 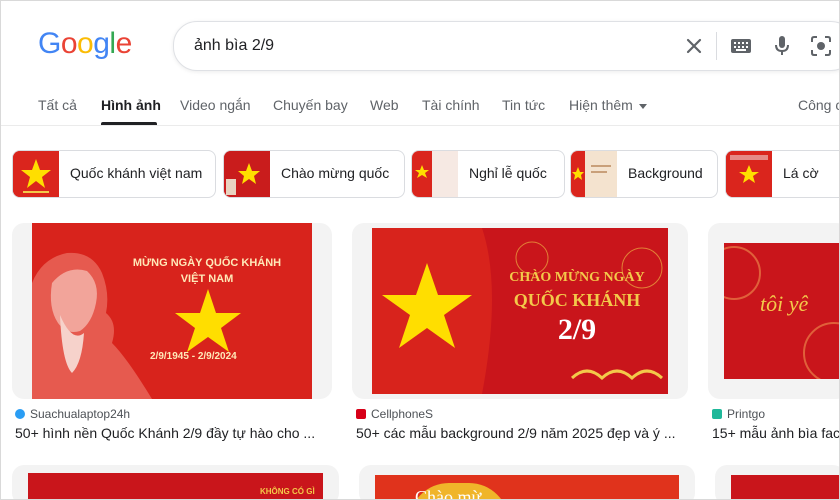 What do you see at coordinates (215, 105) in the screenshot?
I see `tab-short-videos: Video ngắn` at bounding box center [215, 105].